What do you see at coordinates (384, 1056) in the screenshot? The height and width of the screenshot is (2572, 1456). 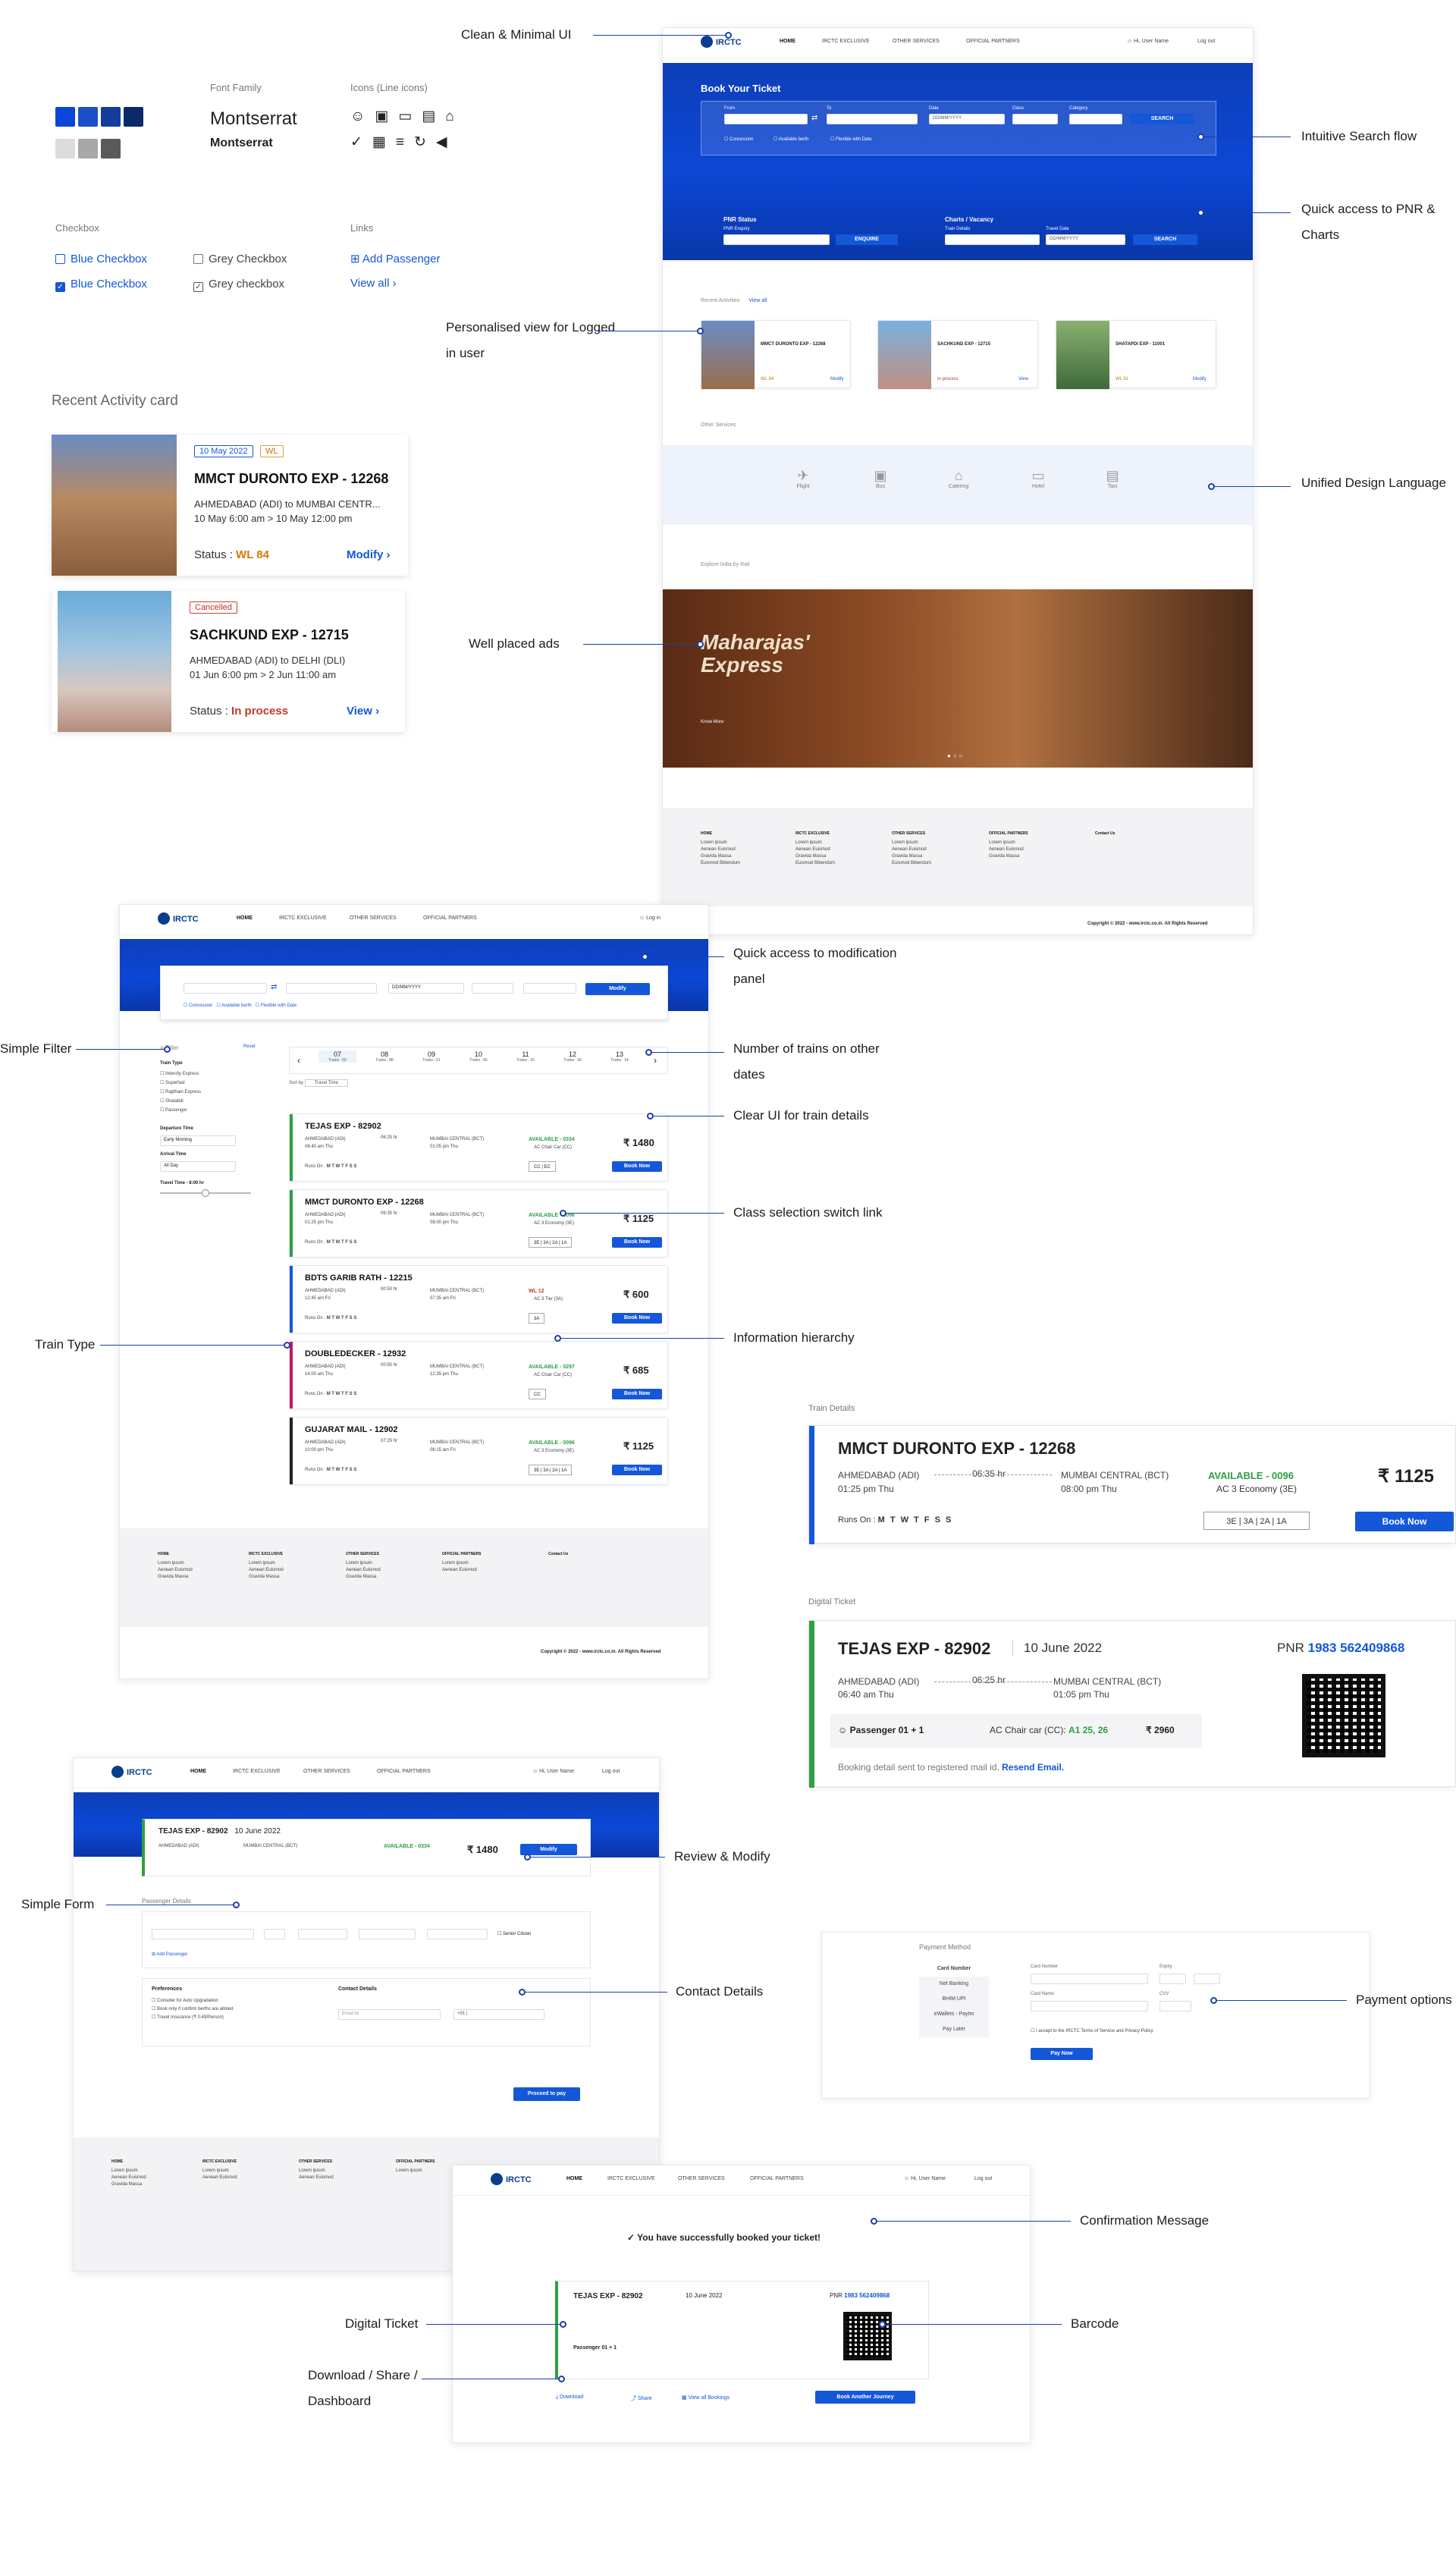 I see `date-cell: 08 Trains : 88` at bounding box center [384, 1056].